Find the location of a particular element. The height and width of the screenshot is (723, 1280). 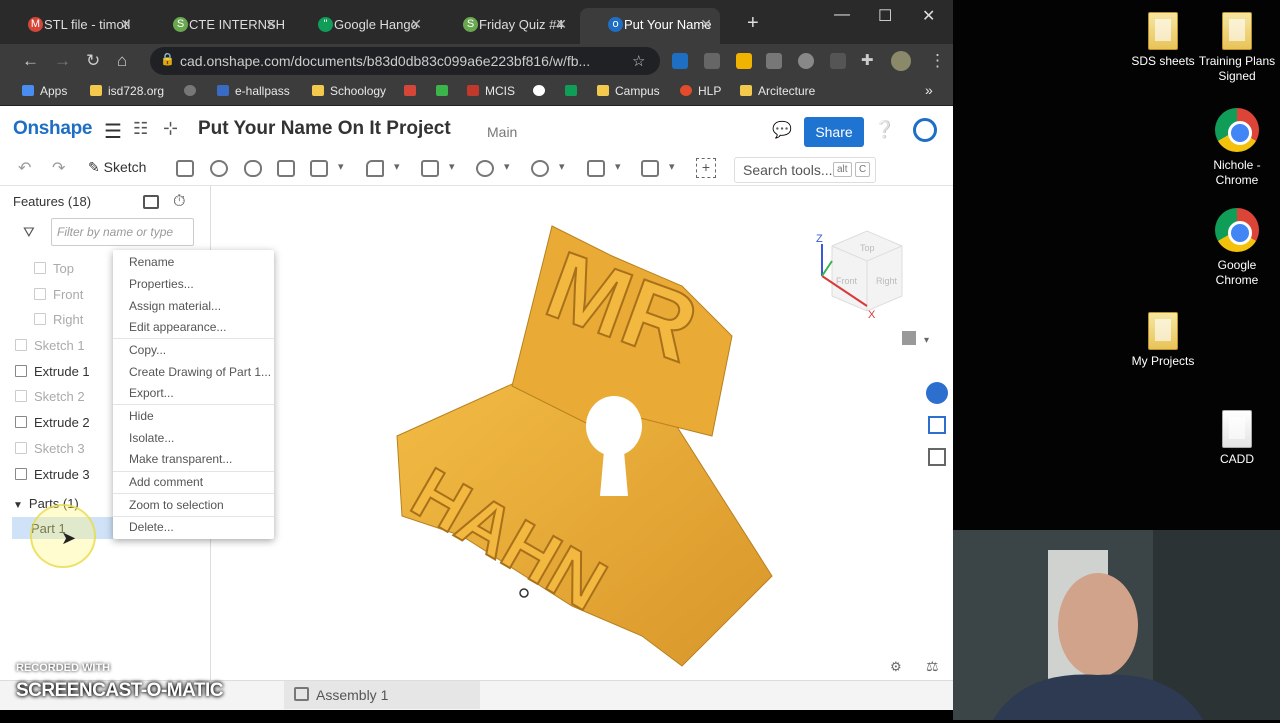

close-window-icon: ✕ is located at coordinates (928, 16).